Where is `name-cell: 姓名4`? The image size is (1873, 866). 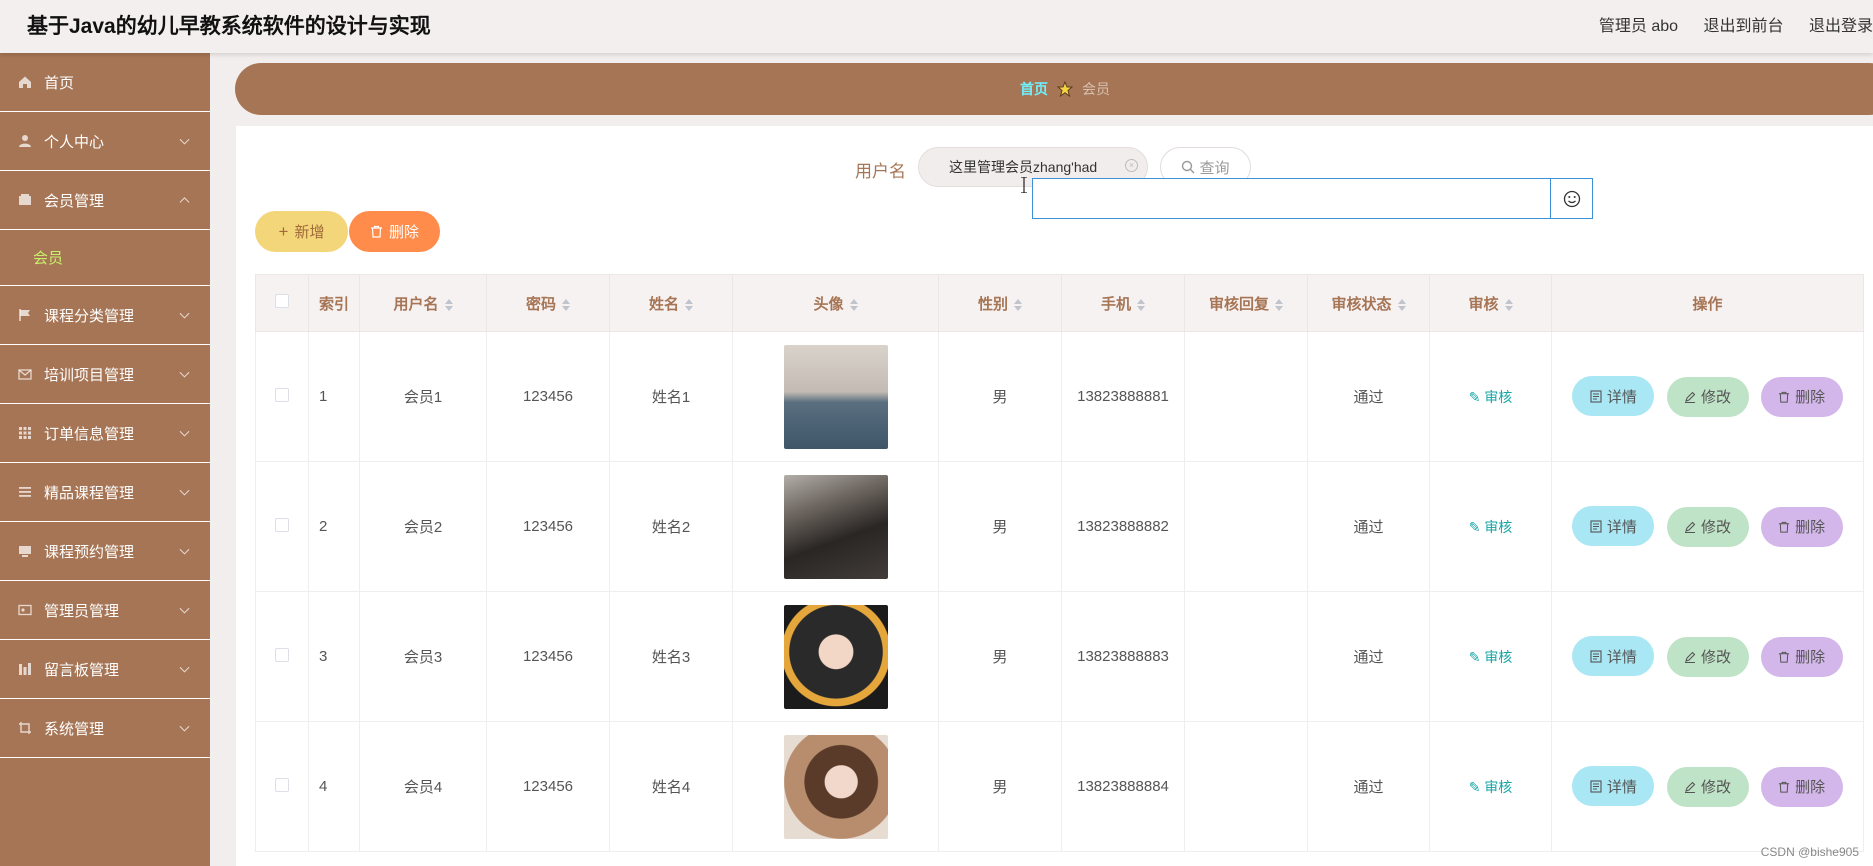
name-cell: 姓名4 is located at coordinates (671, 786).